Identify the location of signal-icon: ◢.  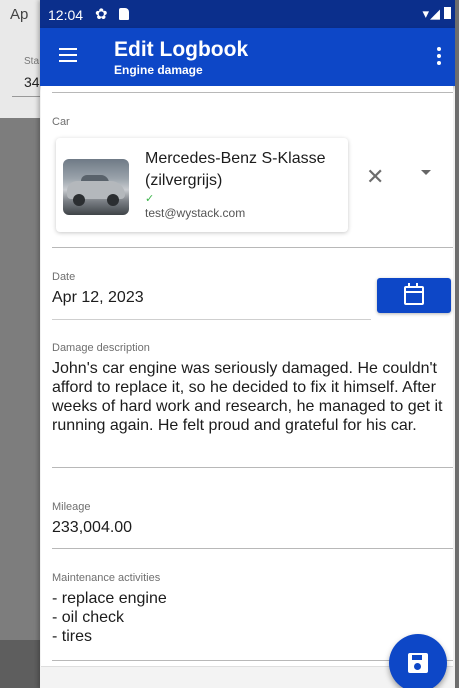
(435, 13).